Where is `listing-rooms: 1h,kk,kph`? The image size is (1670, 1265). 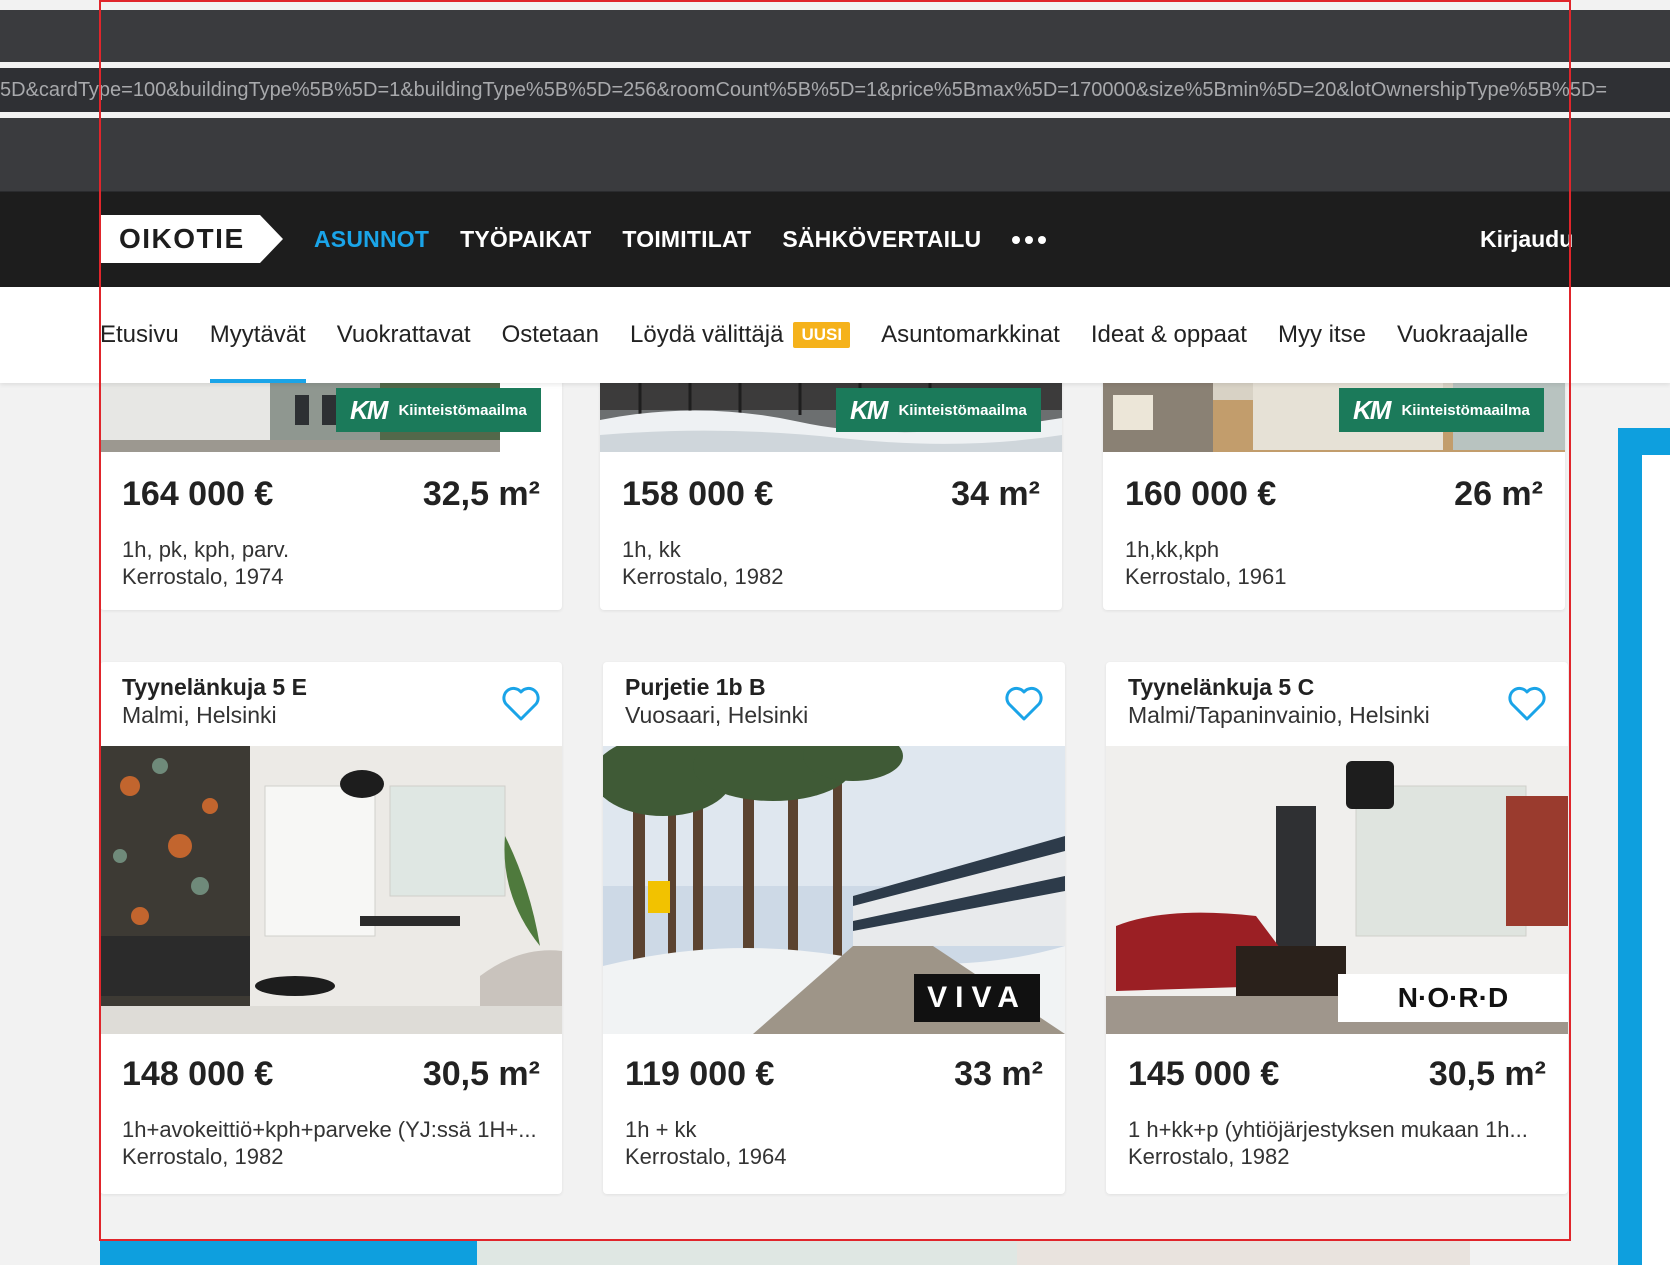
listing-rooms: 1h,kk,kph is located at coordinates (1172, 549).